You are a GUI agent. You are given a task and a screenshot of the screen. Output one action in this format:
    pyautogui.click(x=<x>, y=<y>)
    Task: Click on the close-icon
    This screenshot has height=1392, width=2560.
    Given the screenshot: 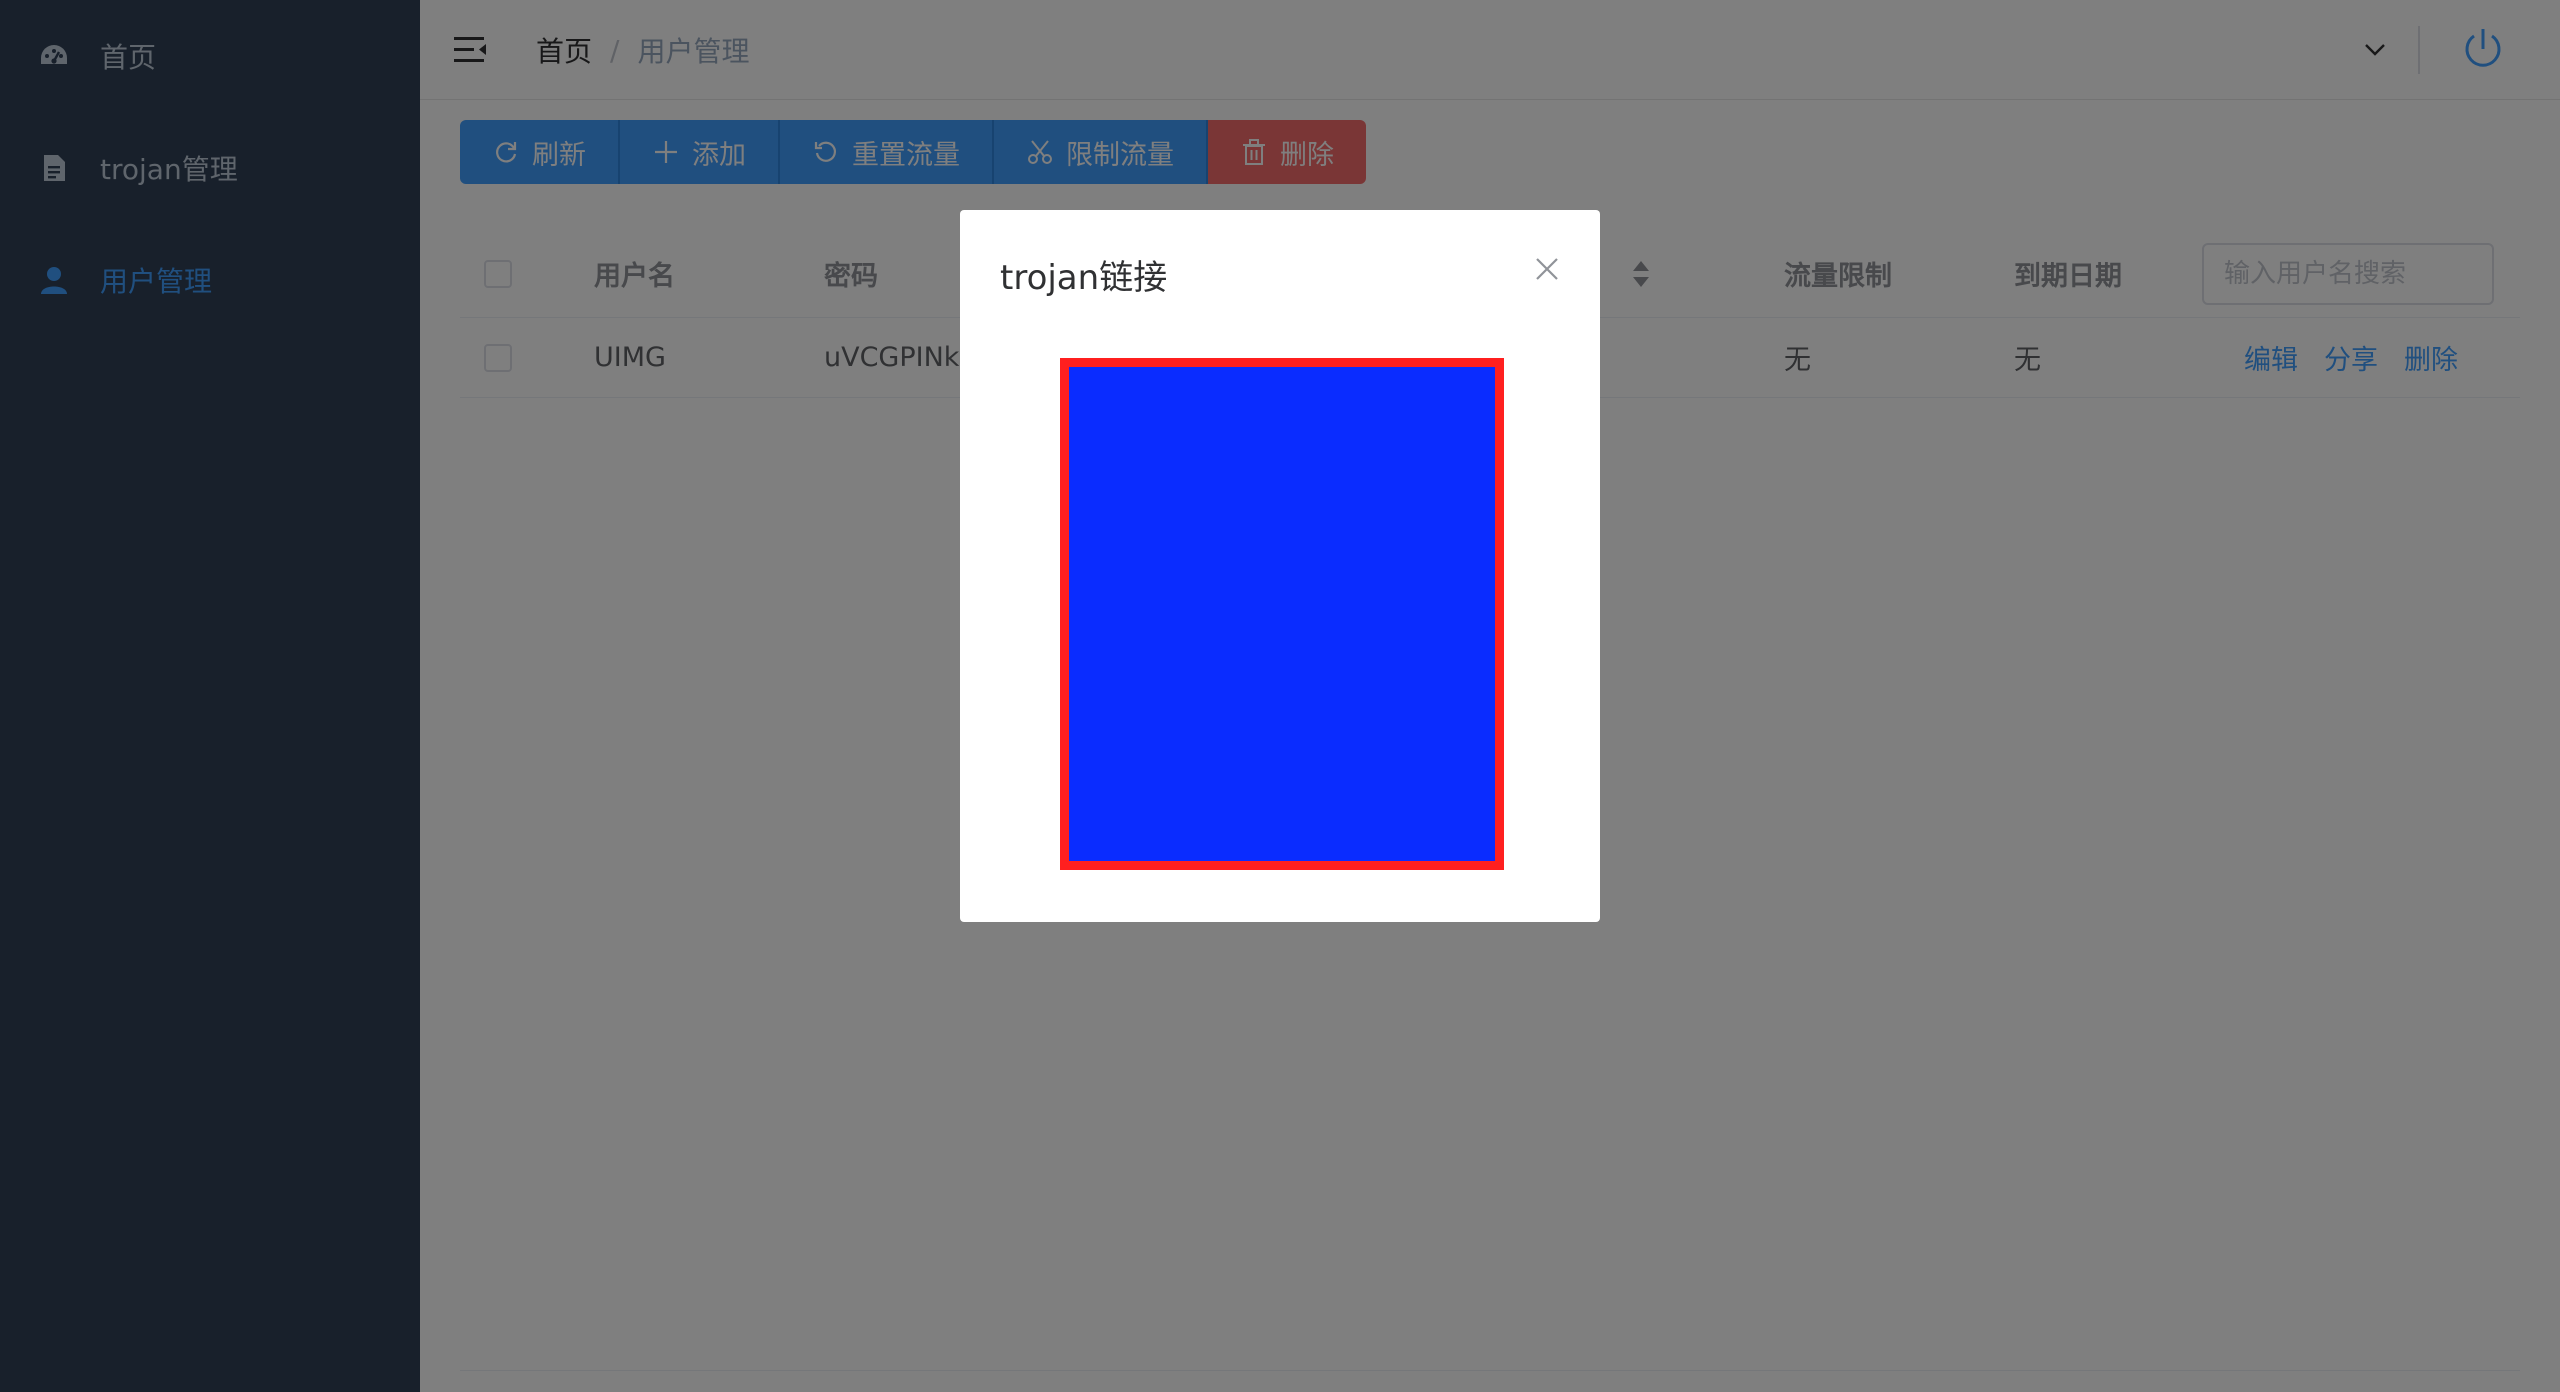 What is the action you would take?
    pyautogui.click(x=1547, y=269)
    